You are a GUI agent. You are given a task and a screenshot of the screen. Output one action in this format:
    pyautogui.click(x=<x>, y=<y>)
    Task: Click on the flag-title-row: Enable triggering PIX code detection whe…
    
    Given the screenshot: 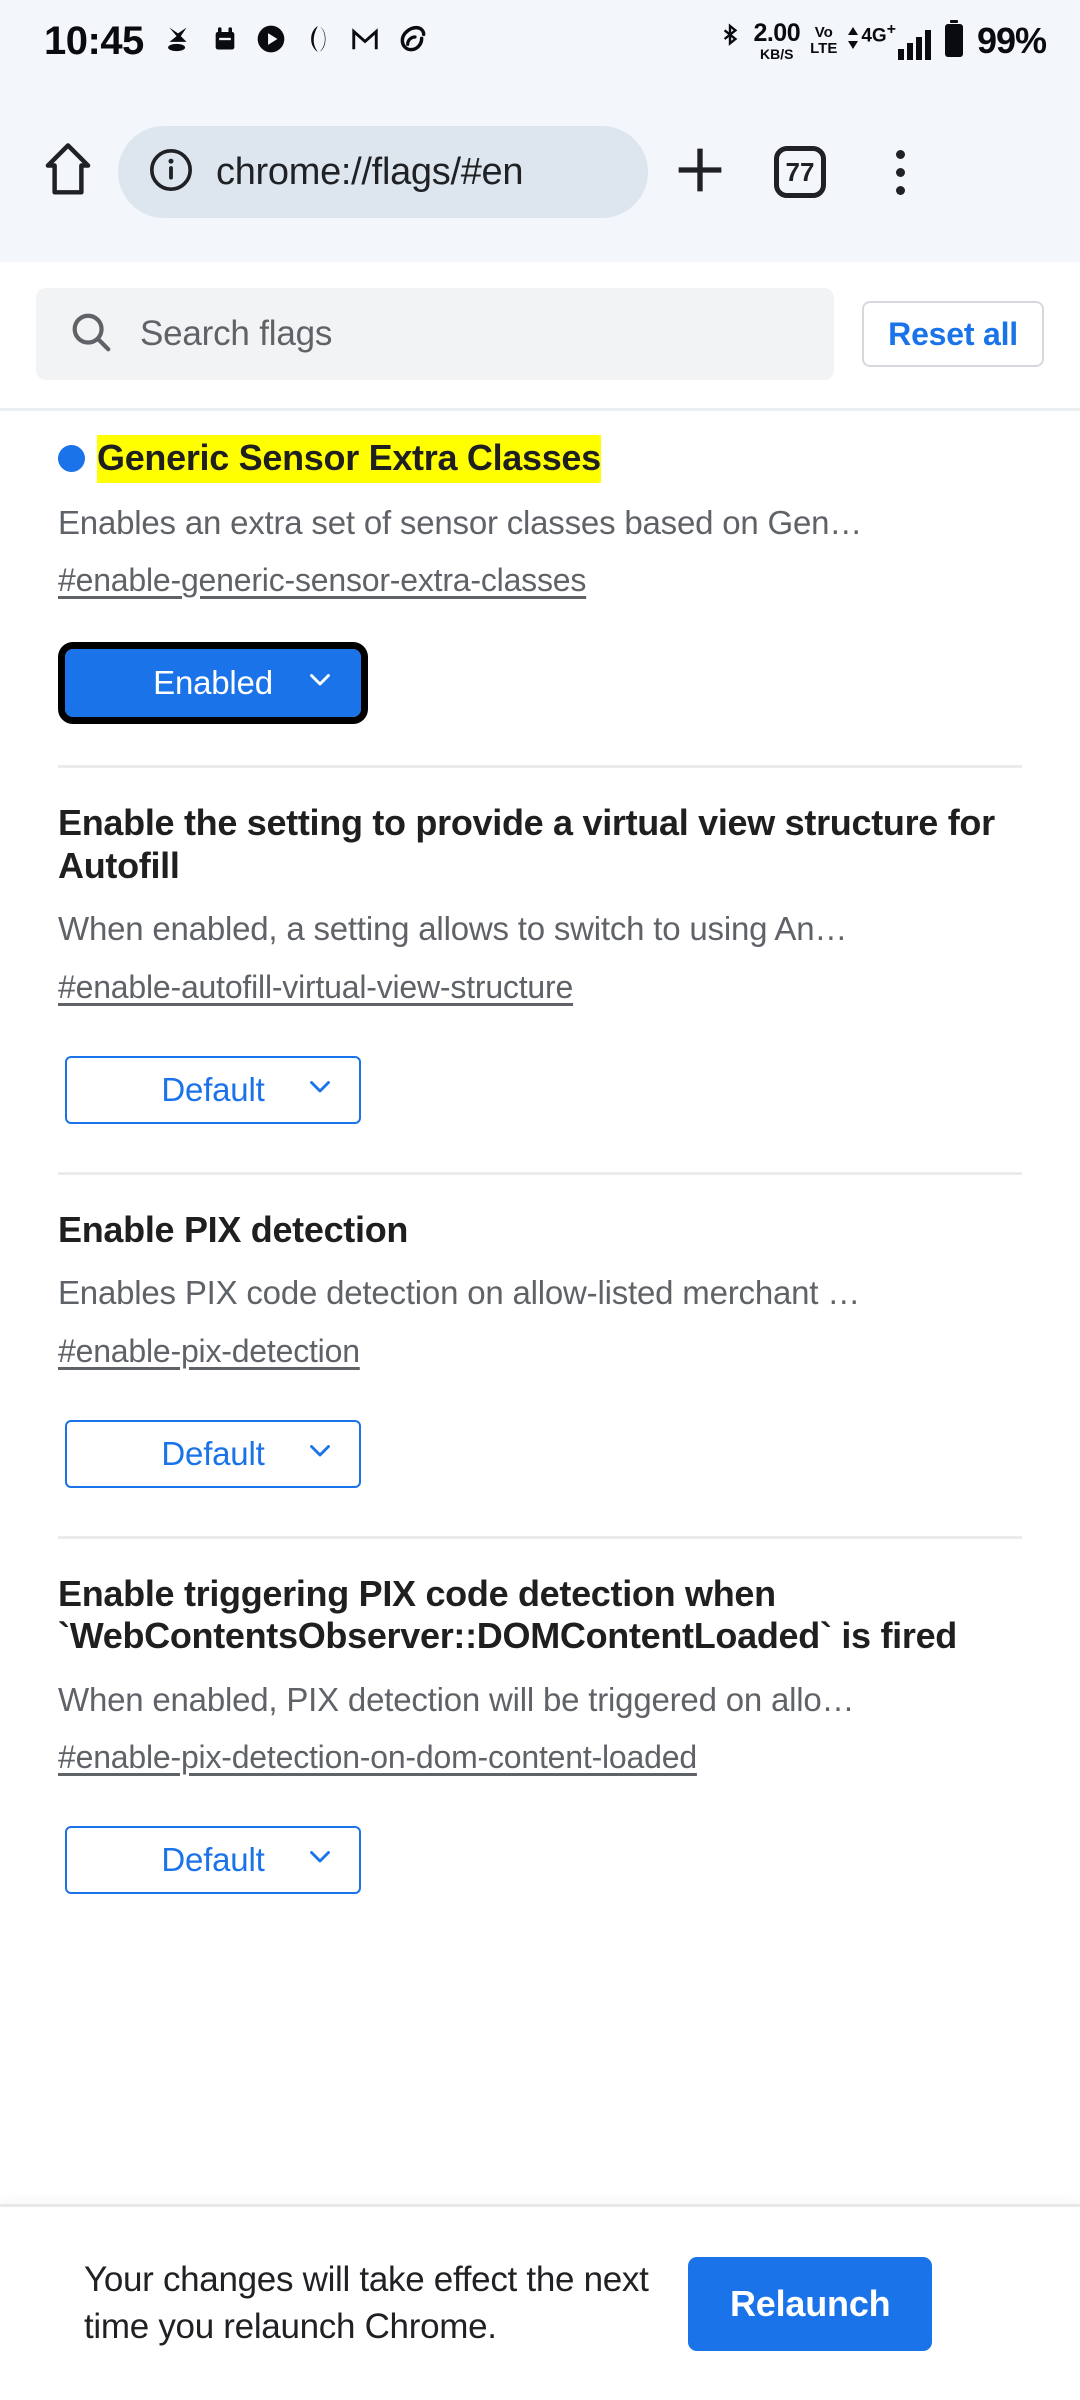 What is the action you would take?
    pyautogui.click(x=540, y=1615)
    